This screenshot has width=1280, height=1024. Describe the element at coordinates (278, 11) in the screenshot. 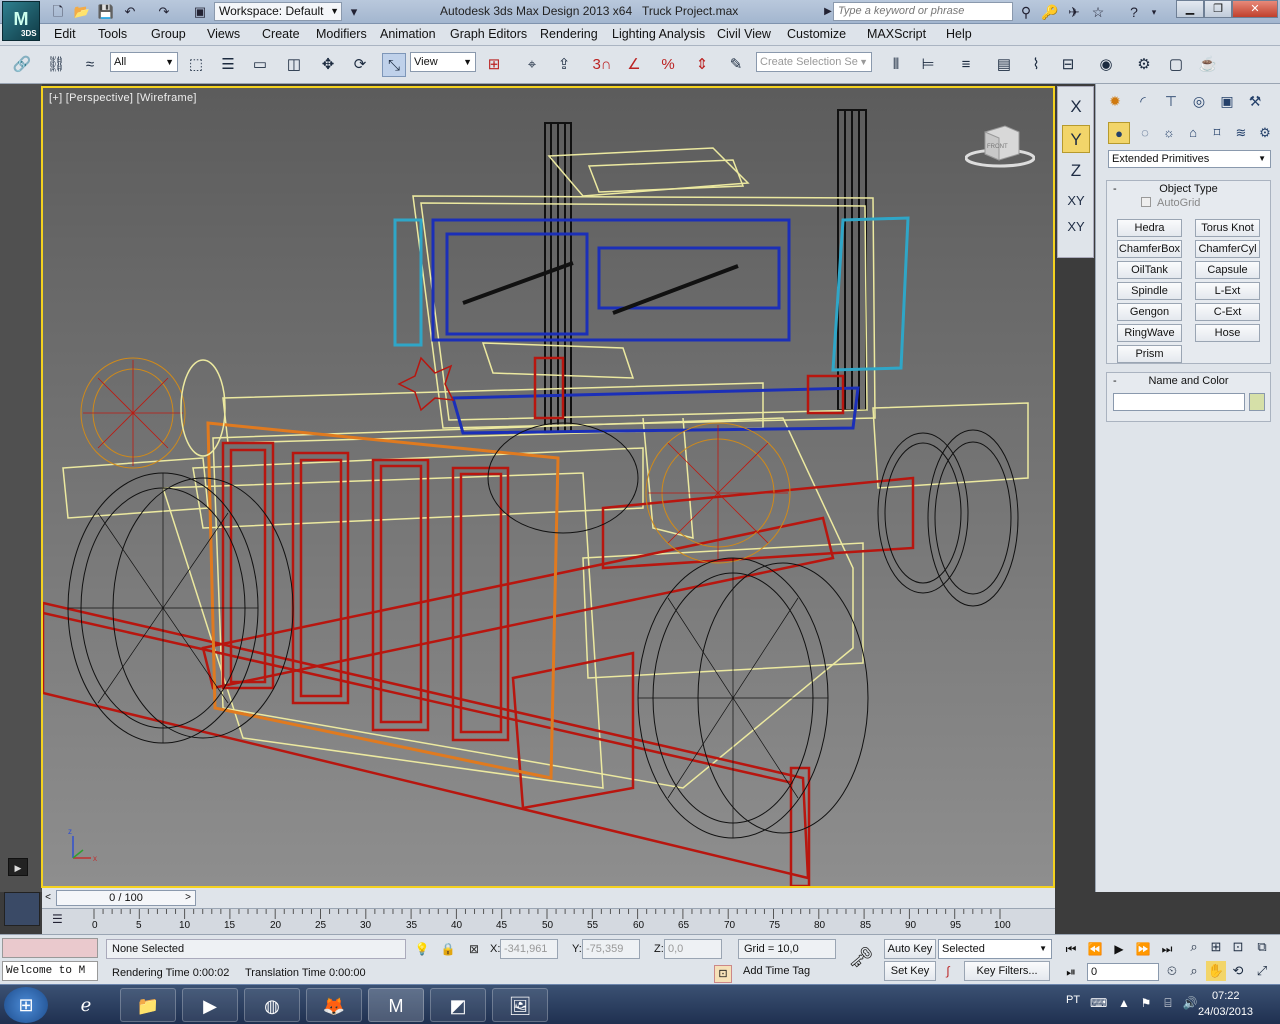

I see `workspace-dropdown: Workspace: Default ▼` at that location.